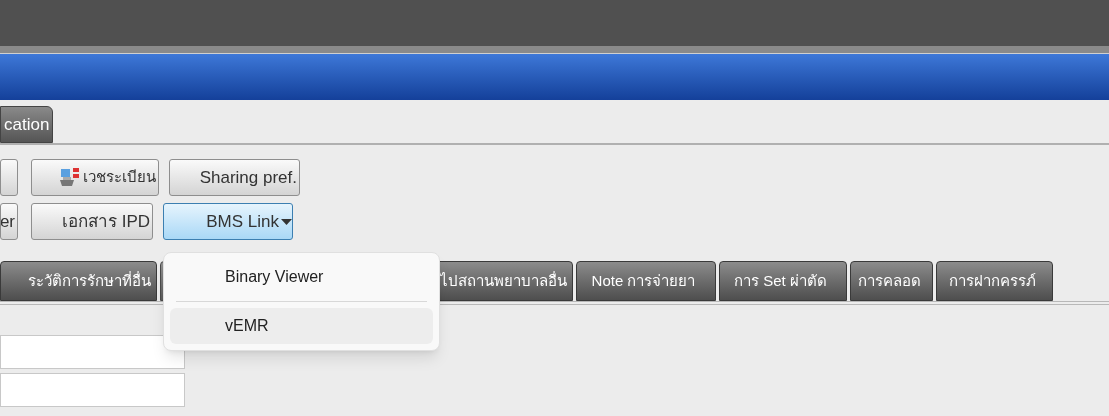 The width and height of the screenshot is (1109, 416). What do you see at coordinates (891, 281) in the screenshot?
I see `tab: การคลอด` at bounding box center [891, 281].